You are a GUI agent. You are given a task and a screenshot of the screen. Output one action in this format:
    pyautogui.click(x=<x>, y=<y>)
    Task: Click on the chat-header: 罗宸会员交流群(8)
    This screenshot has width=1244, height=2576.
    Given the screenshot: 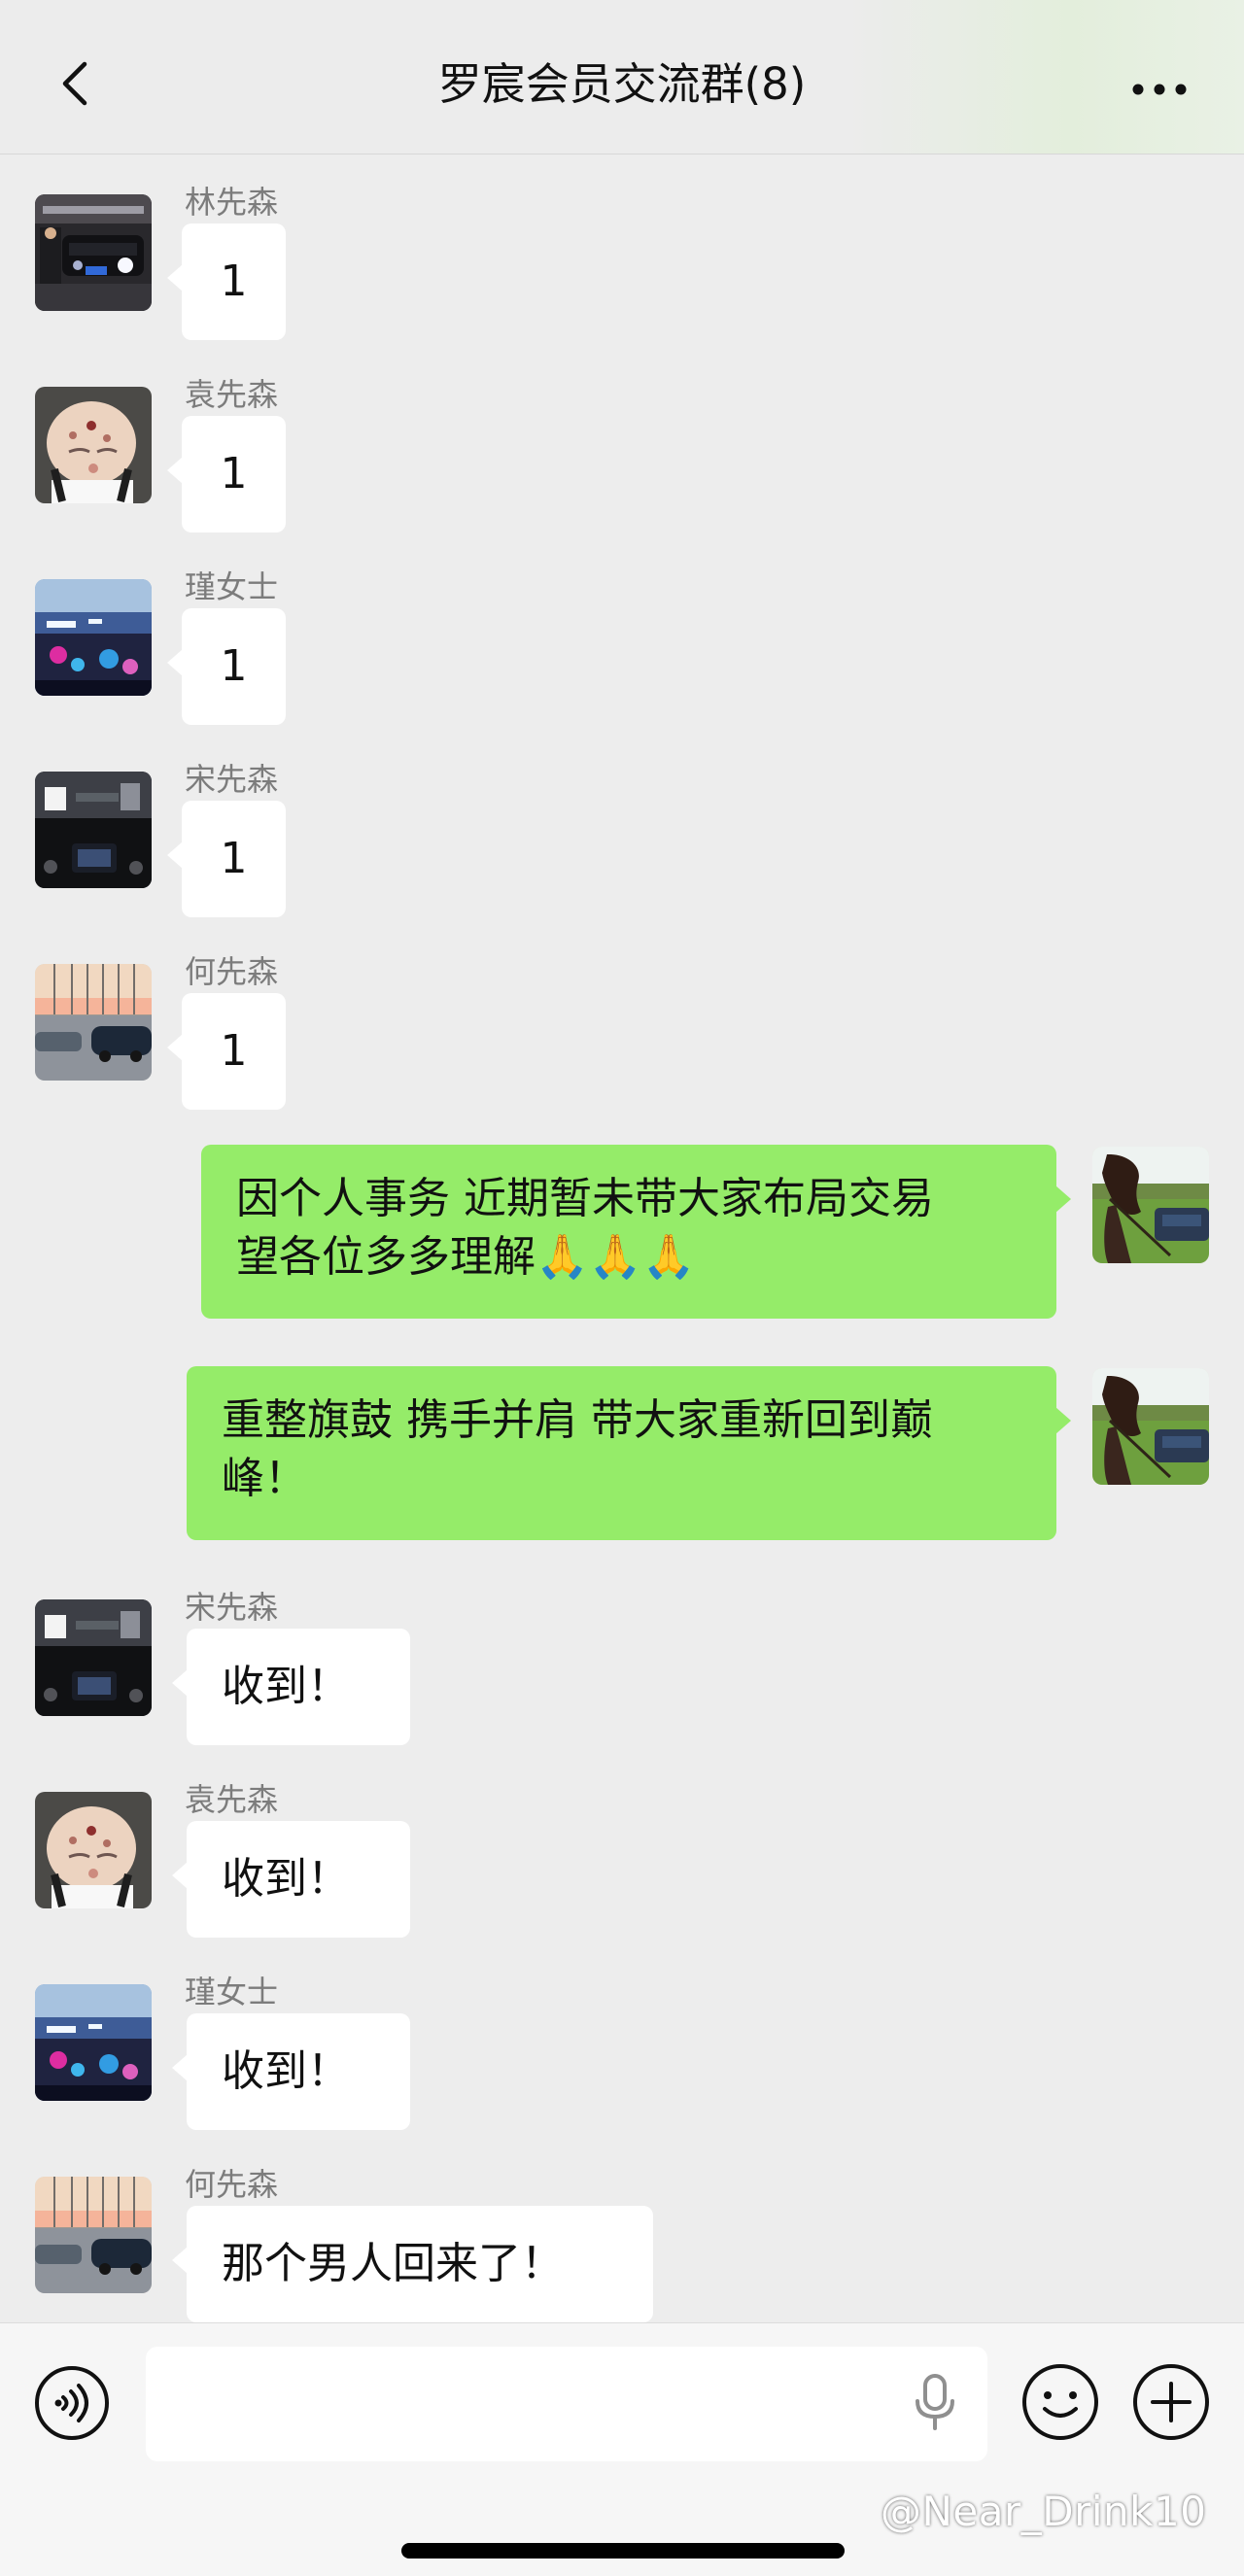 What is the action you would take?
    pyautogui.click(x=622, y=77)
    